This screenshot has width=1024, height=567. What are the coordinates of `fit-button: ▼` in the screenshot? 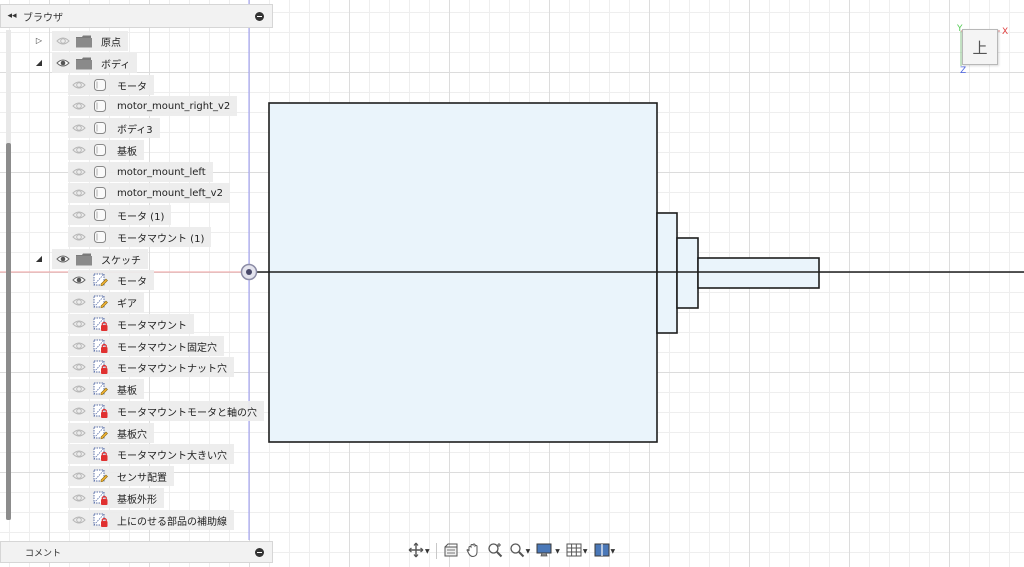 It's located at (520, 551).